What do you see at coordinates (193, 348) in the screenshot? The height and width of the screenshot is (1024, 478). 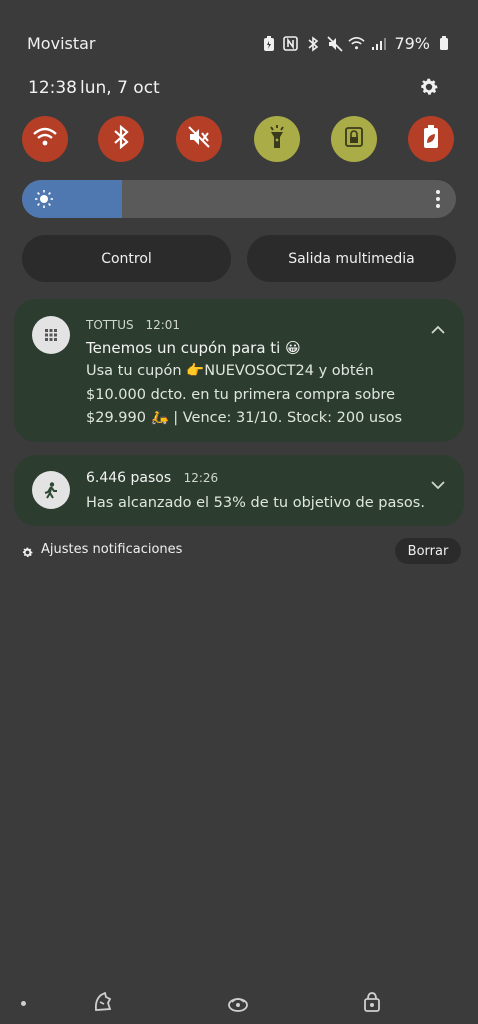 I see `notification-title: Tenemos un cupón para ti 😀` at bounding box center [193, 348].